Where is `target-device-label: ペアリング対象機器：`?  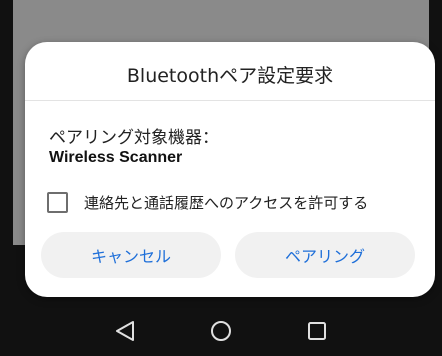 target-device-label: ペアリング対象機器： is located at coordinates (134, 138).